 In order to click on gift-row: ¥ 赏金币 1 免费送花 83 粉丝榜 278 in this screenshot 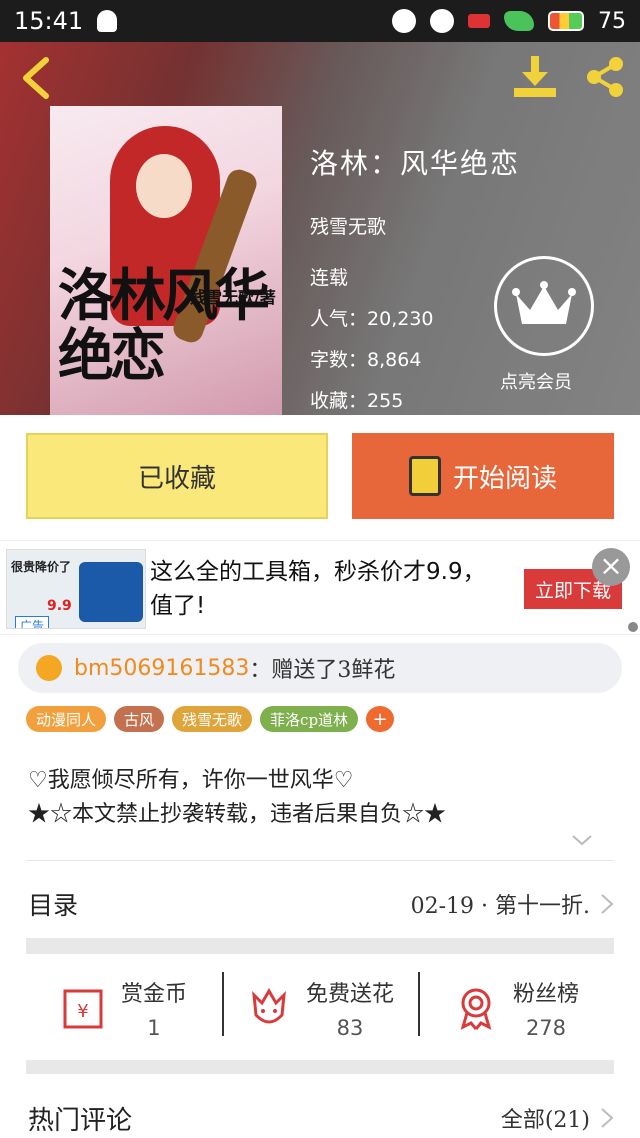, I will do `click(320, 1008)`.